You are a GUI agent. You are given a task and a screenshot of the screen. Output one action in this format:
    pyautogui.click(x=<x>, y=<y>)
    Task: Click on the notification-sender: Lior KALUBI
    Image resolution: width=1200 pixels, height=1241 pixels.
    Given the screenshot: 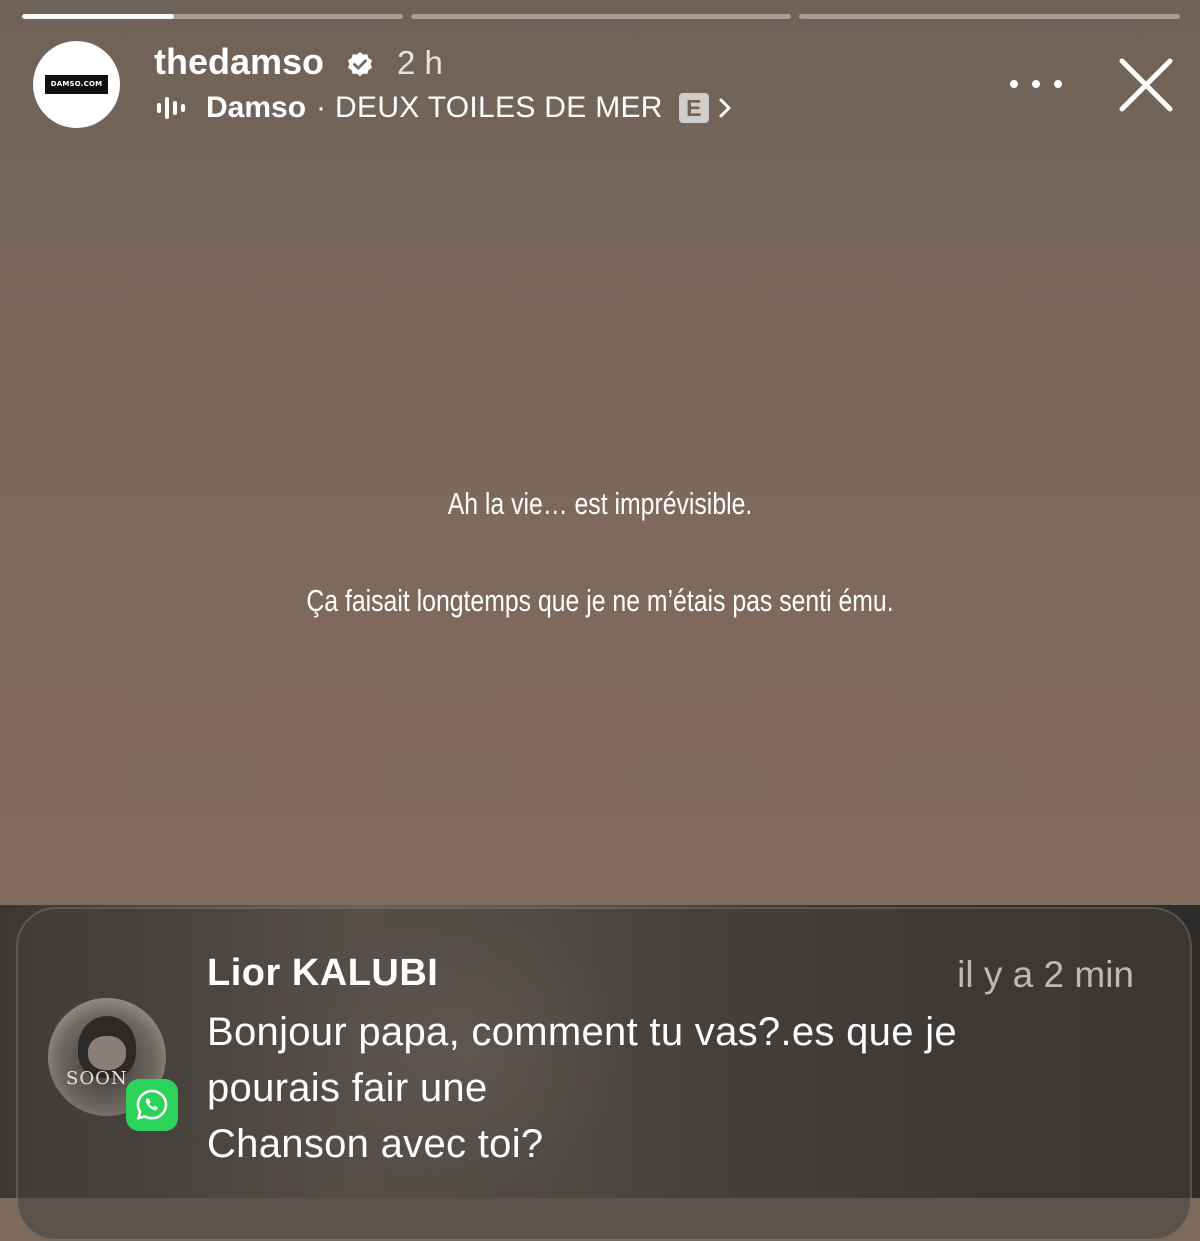 What is the action you would take?
    pyautogui.click(x=323, y=973)
    